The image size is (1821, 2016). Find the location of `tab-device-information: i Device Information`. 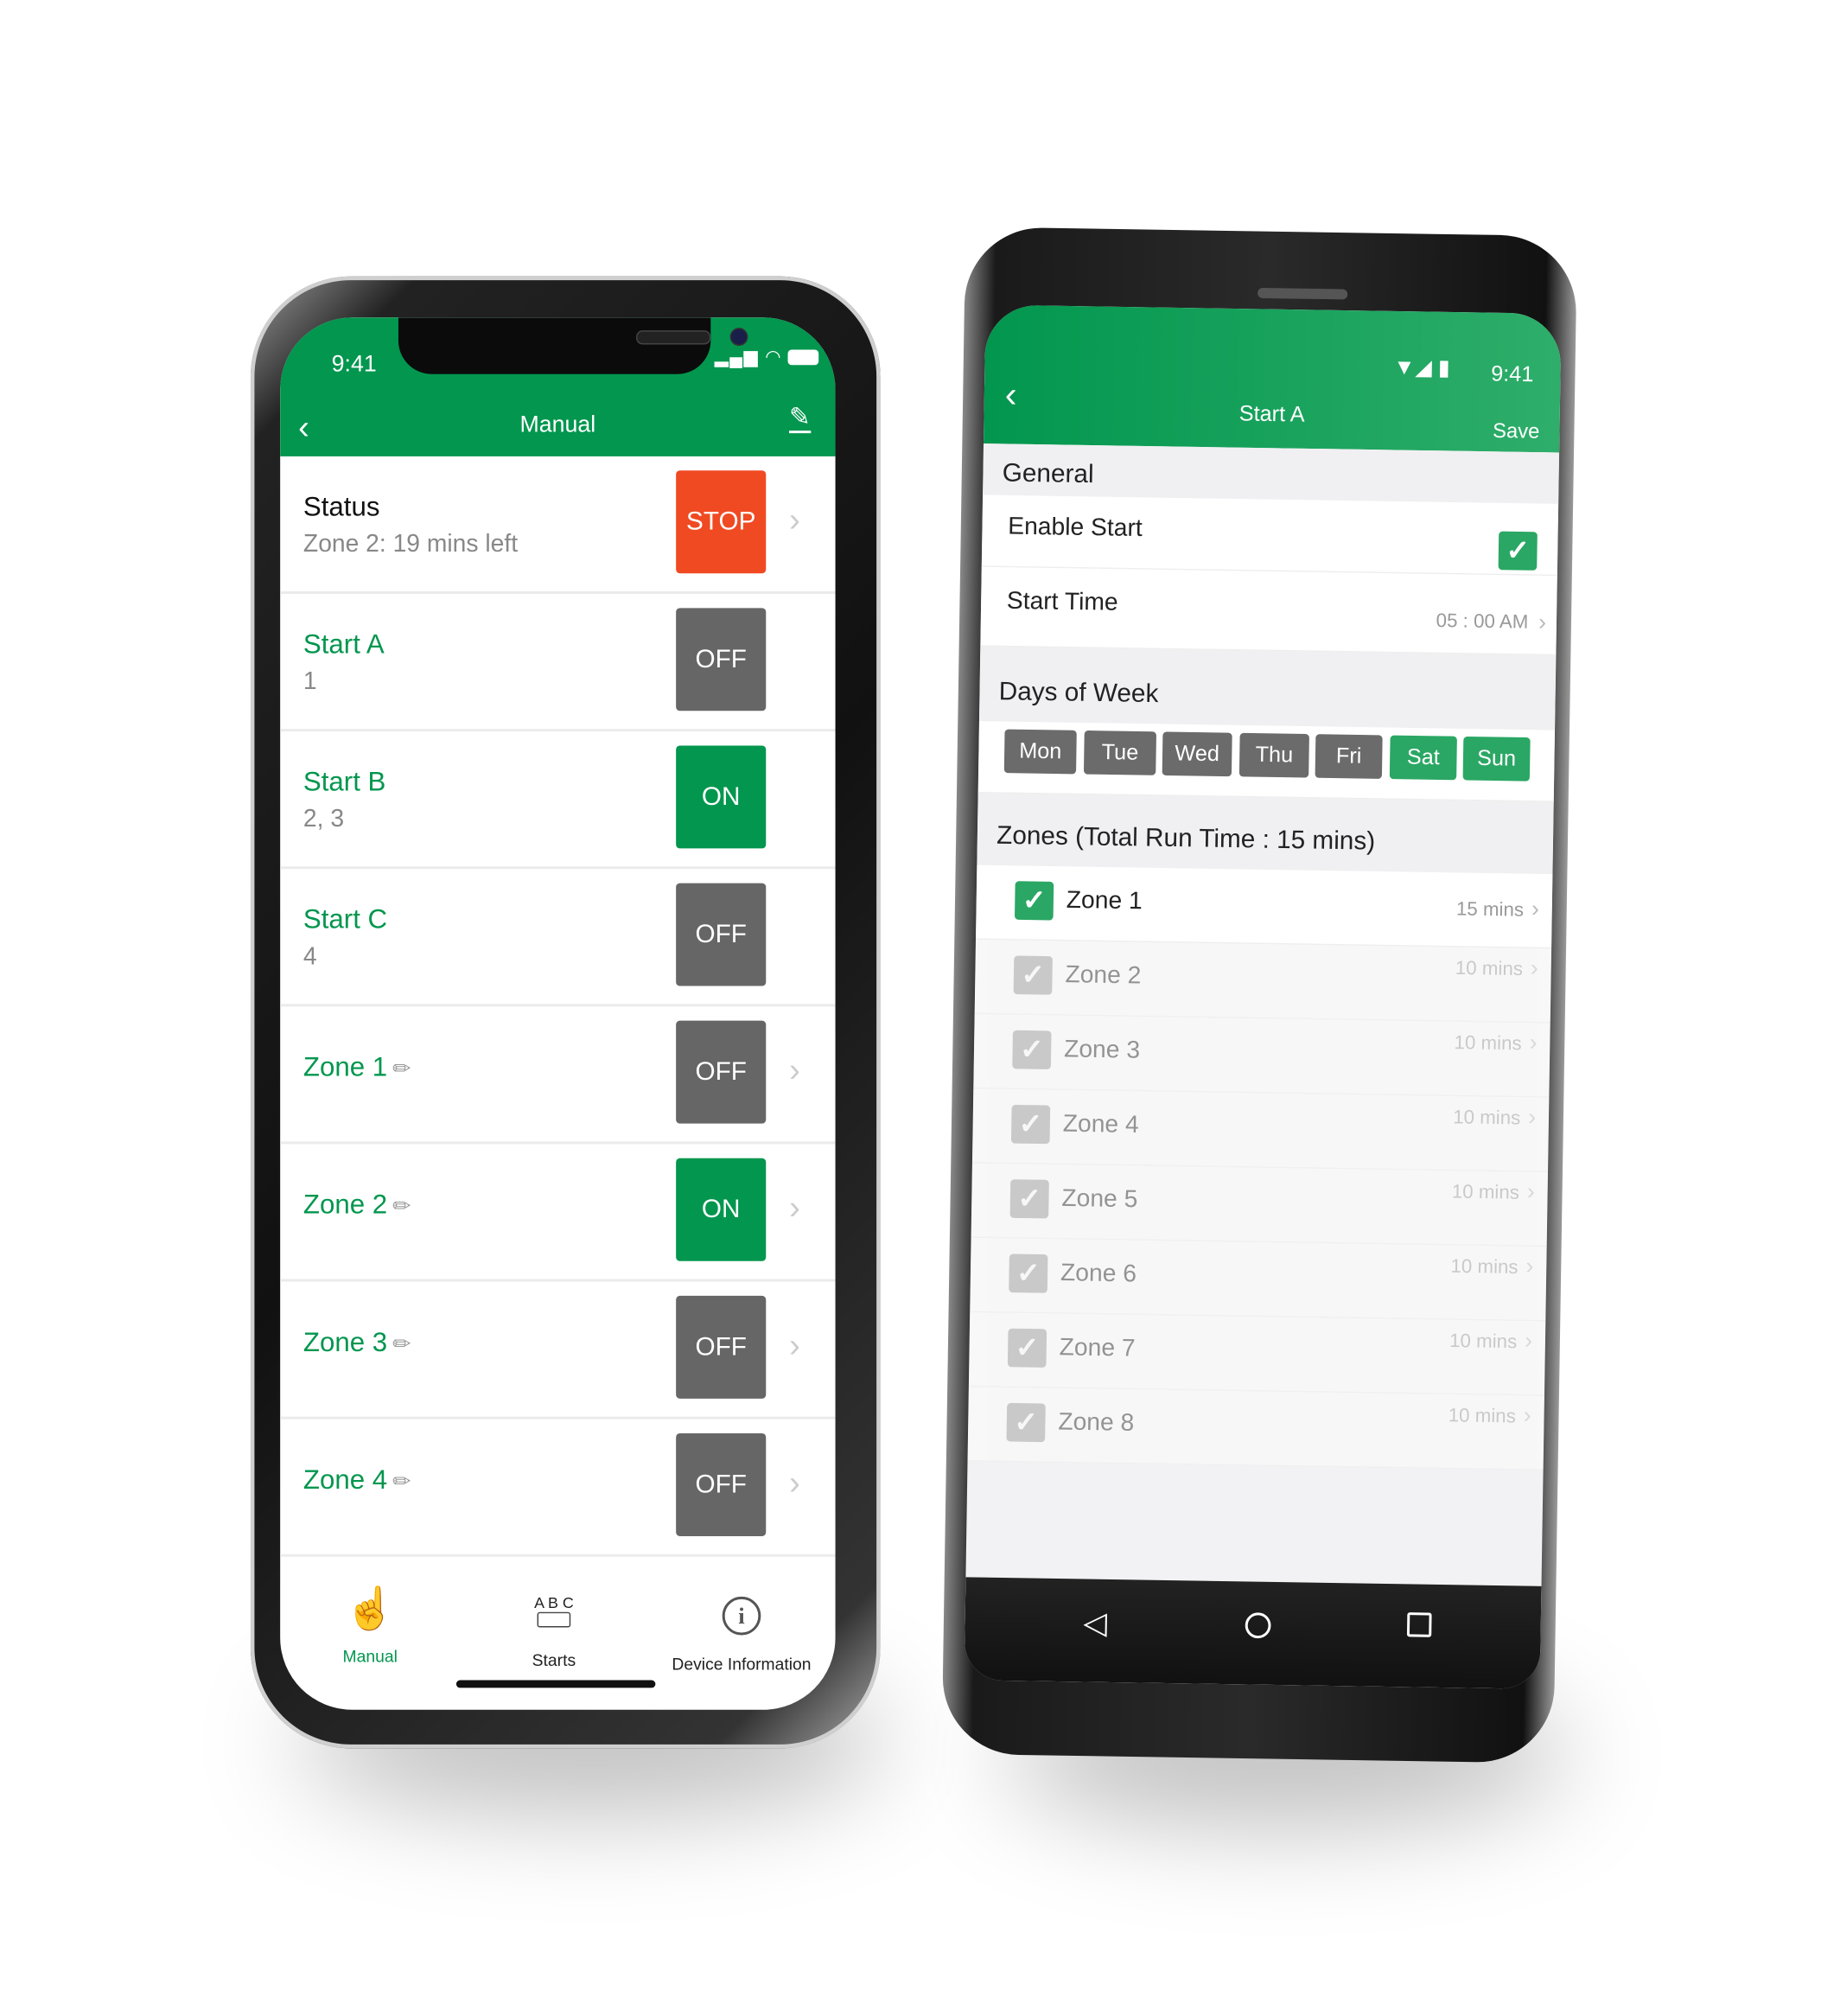

tab-device-information: i Device Information is located at coordinates (741, 1630).